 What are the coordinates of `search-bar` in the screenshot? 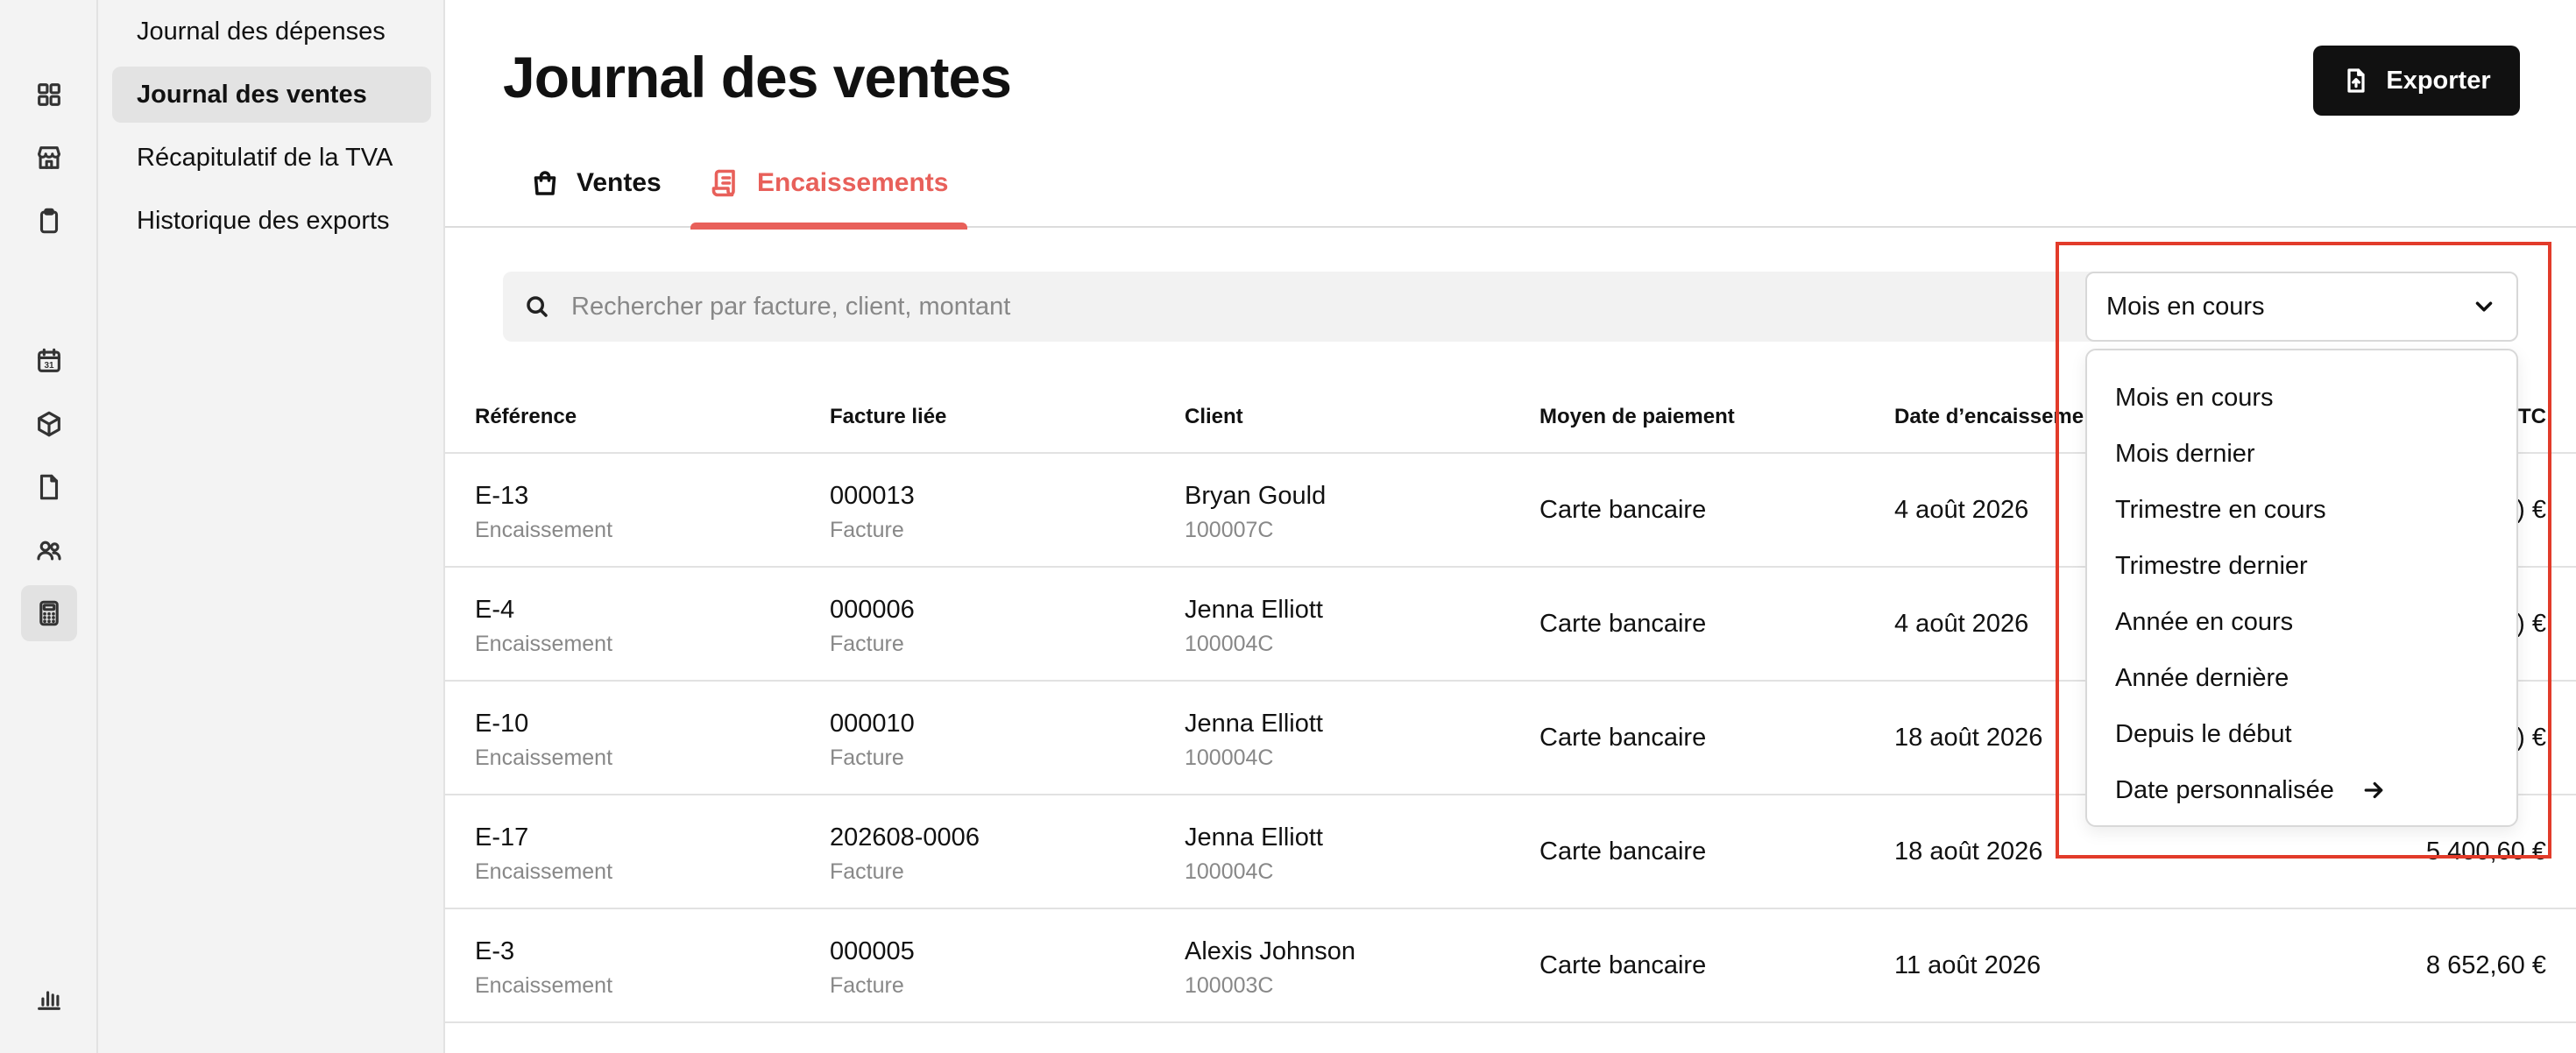 It's located at (1361, 307).